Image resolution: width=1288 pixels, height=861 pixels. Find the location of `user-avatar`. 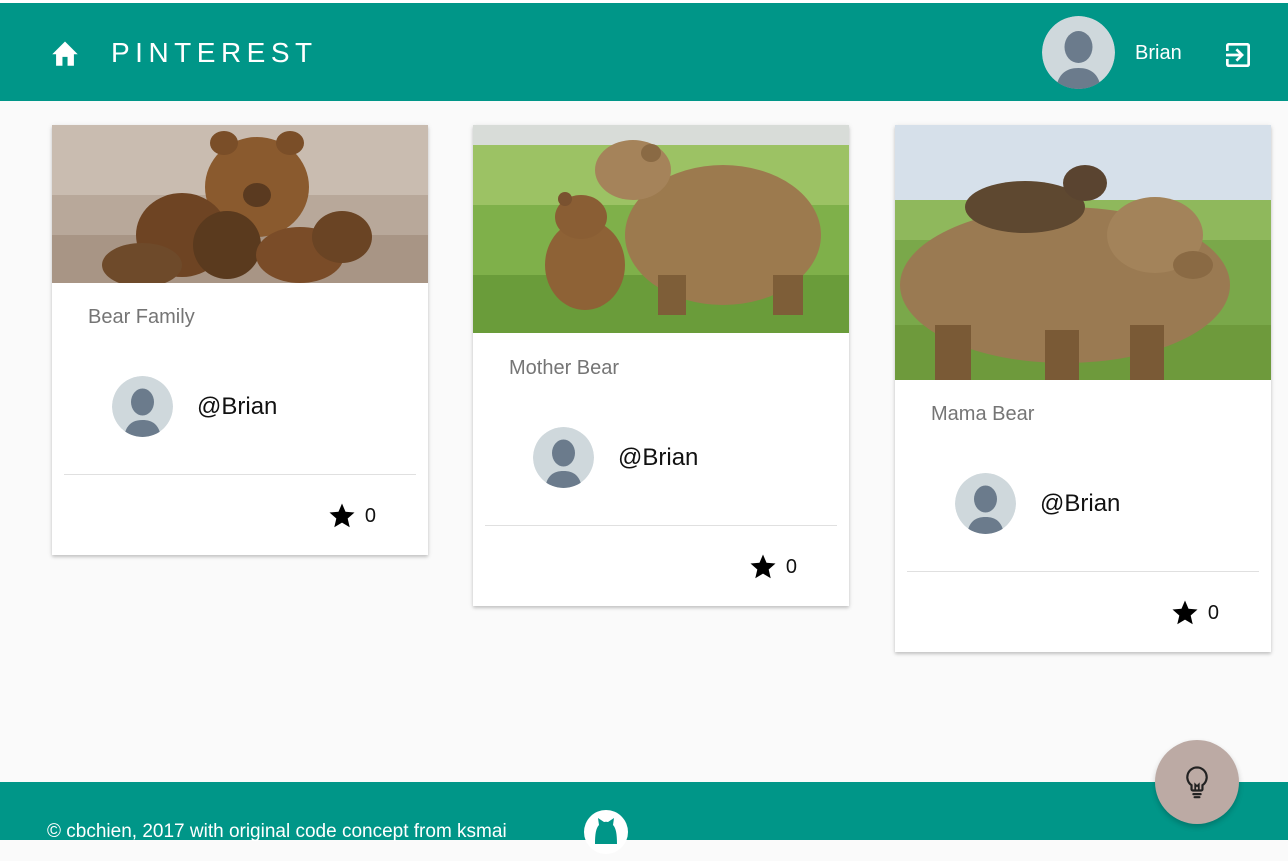

user-avatar is located at coordinates (1078, 52).